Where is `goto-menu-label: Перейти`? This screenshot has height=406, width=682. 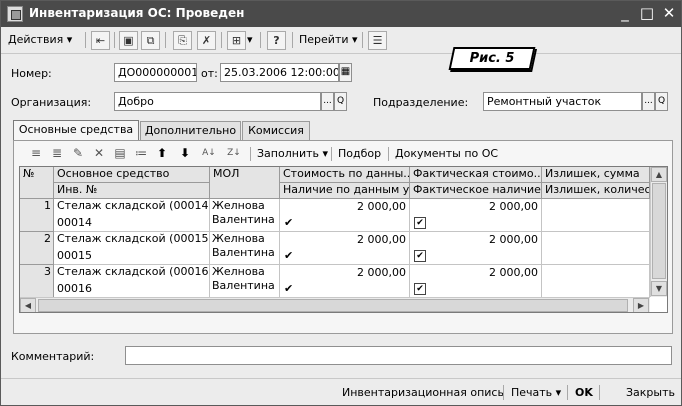
goto-menu-label: Перейти is located at coordinates (324, 39).